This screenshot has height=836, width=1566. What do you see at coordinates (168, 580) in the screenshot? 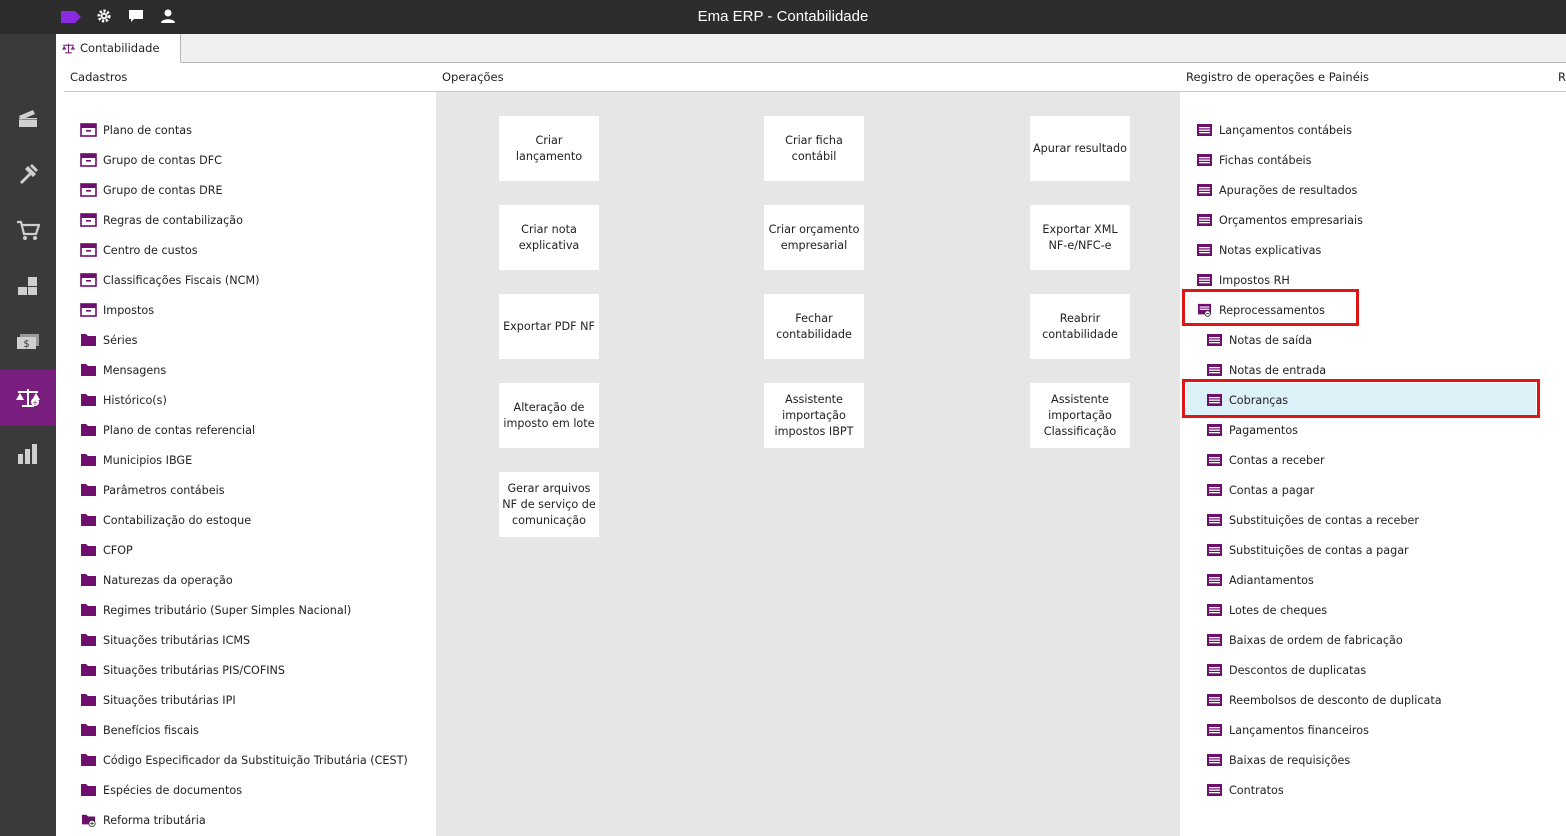
I see `cadastro-item-label: Naturezas da operação` at bounding box center [168, 580].